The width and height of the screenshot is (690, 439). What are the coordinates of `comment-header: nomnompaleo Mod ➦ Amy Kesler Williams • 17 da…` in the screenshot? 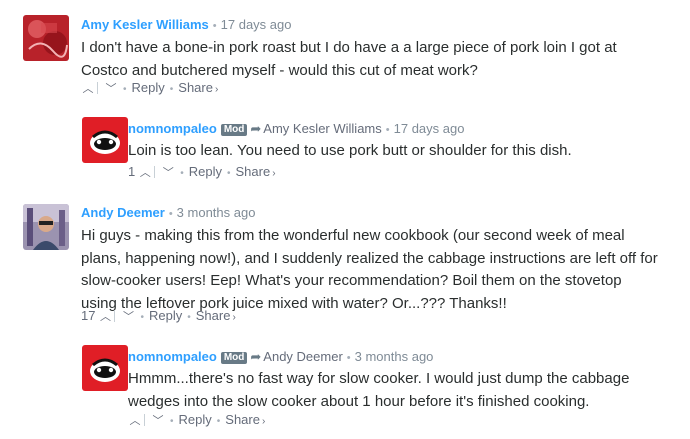 It's located at (296, 129).